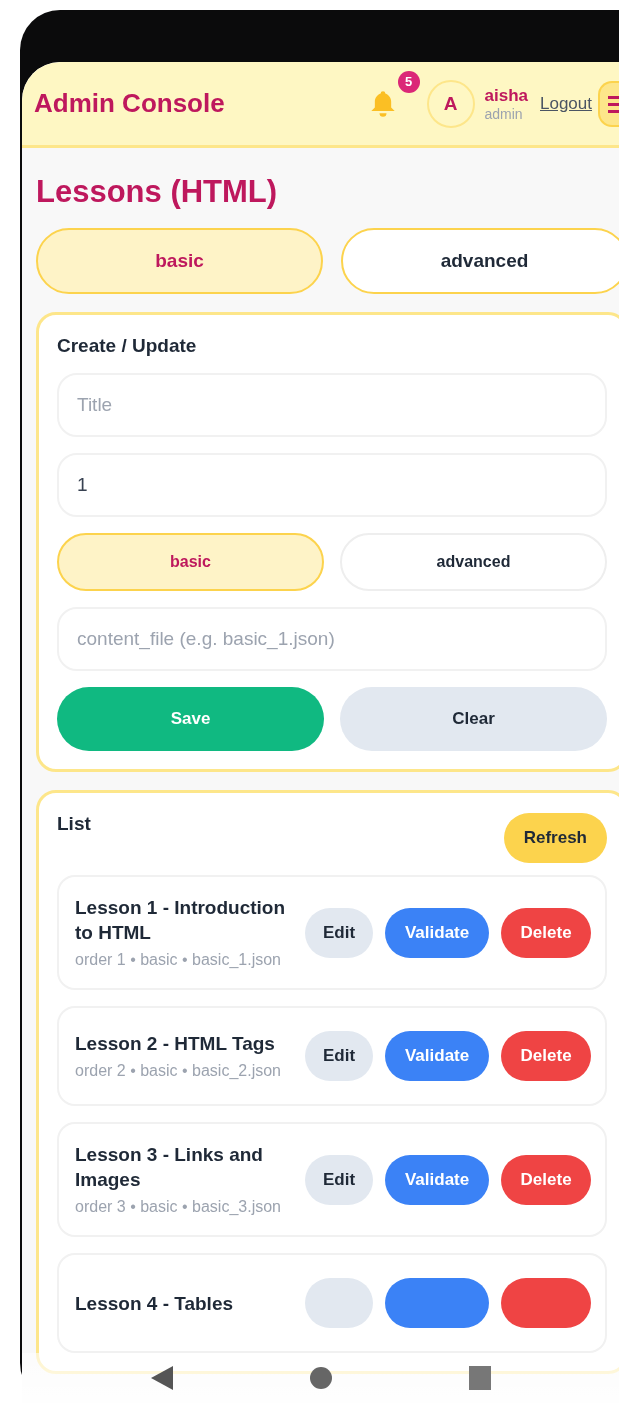  I want to click on logout-link: Logout, so click(566, 103).